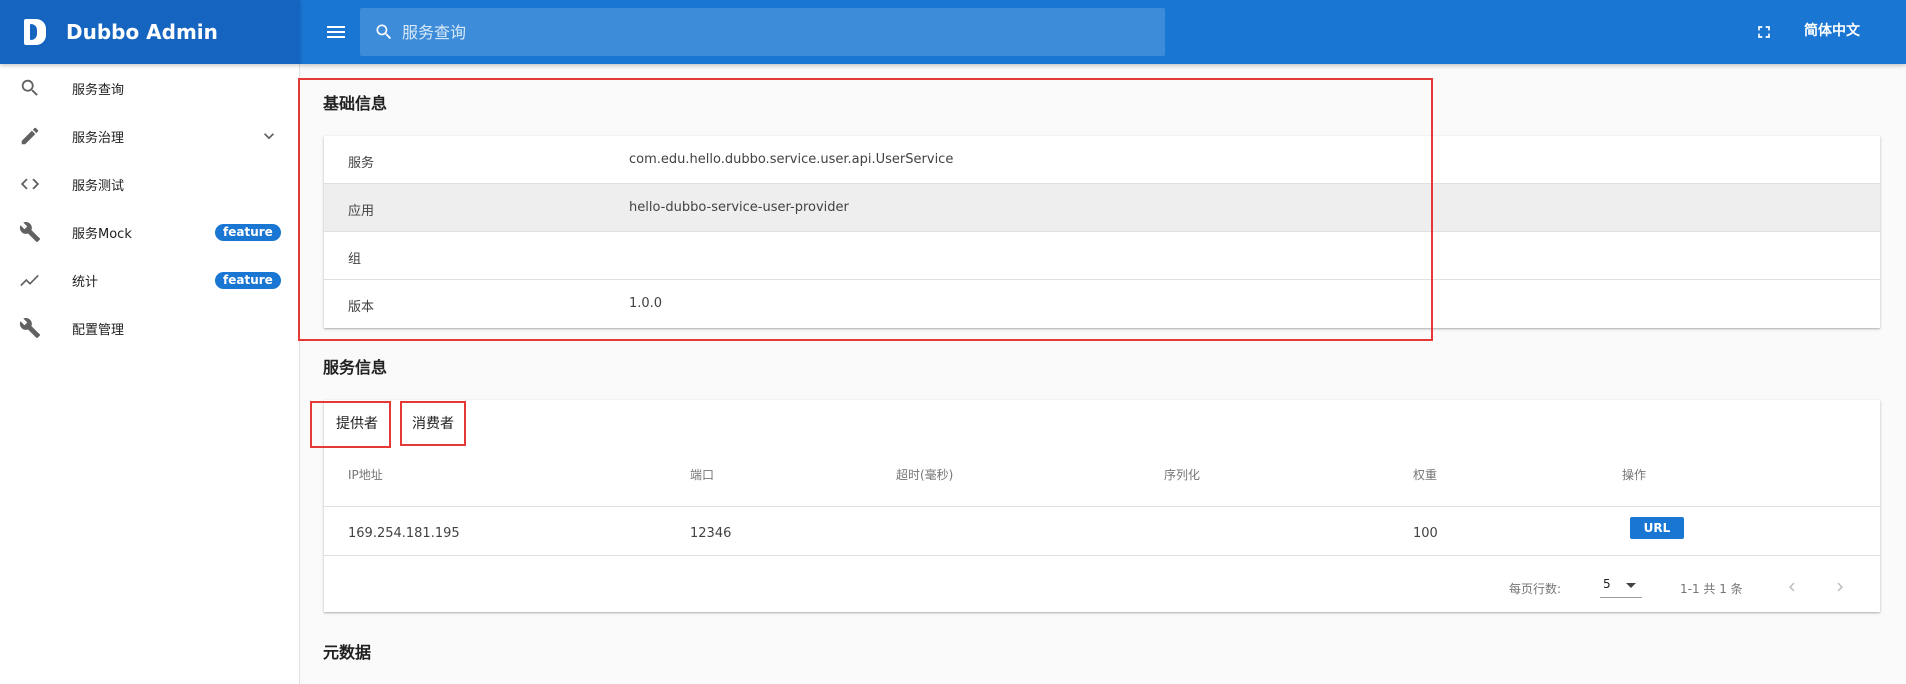 The width and height of the screenshot is (1906, 684). I want to click on sidebar-item-service-governance: 服务治理, so click(149, 136).